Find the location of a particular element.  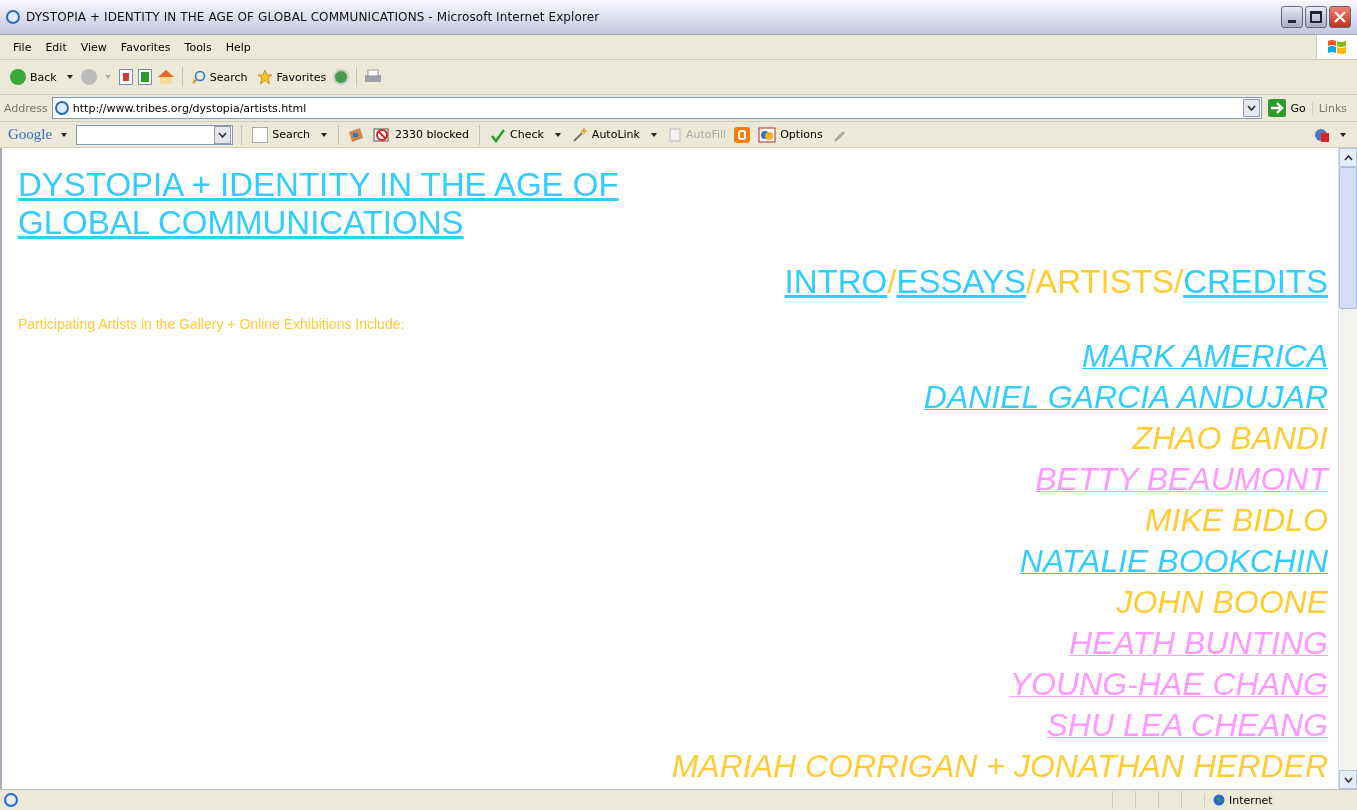

window-title: DYSTOPIA + IDENTITY IN THE AGE OF GLOBAL COMMUNICATIONS - Microsoft Internet Explorer is located at coordinates (313, 17).